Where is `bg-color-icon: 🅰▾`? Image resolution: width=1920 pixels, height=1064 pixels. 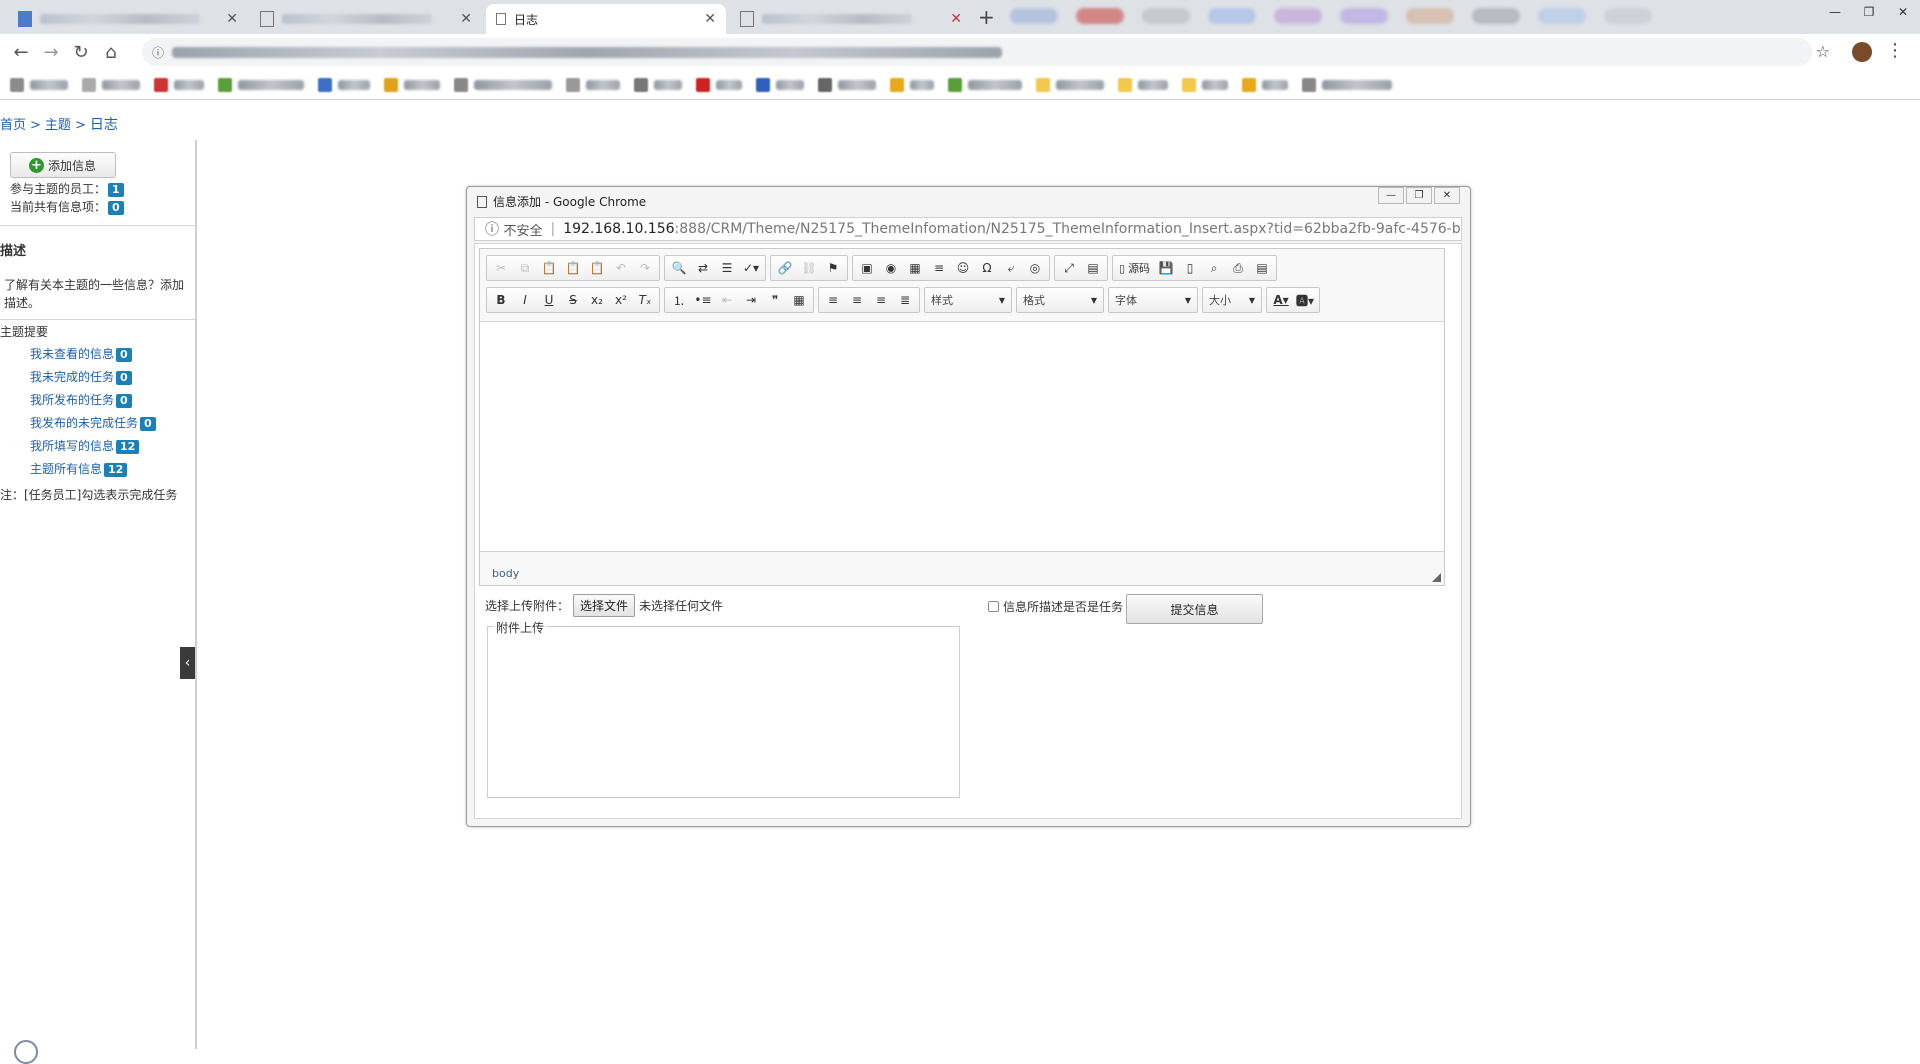
bg-color-icon: 🅰▾ is located at coordinates (1305, 300).